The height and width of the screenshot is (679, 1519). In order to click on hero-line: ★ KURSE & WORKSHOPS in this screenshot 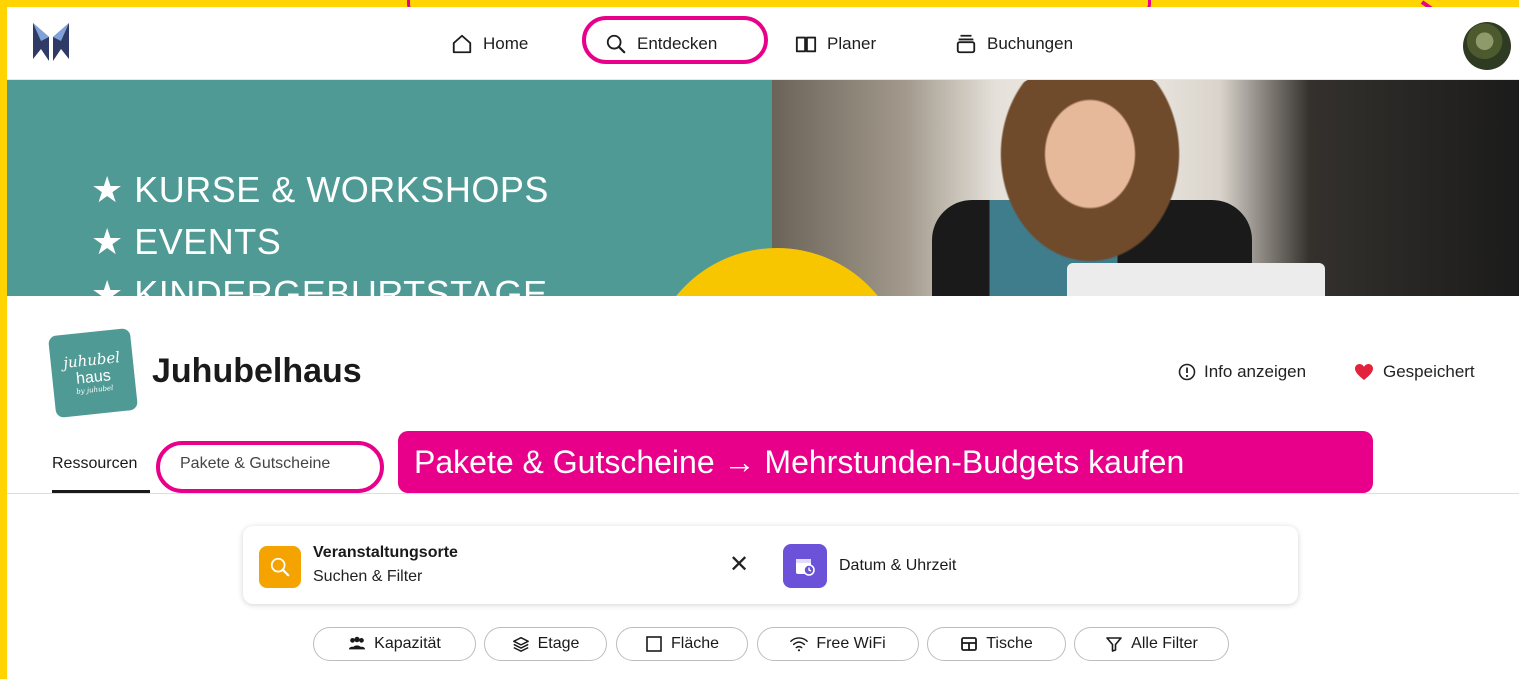, I will do `click(320, 189)`.